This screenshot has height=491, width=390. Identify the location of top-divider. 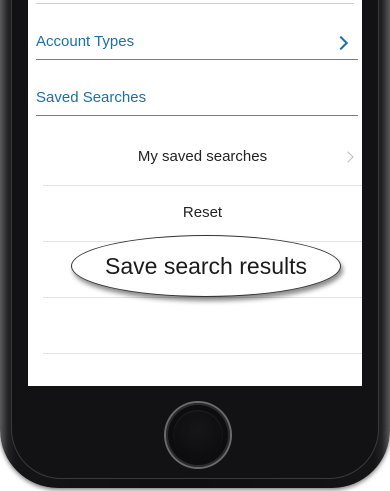
(195, 3).